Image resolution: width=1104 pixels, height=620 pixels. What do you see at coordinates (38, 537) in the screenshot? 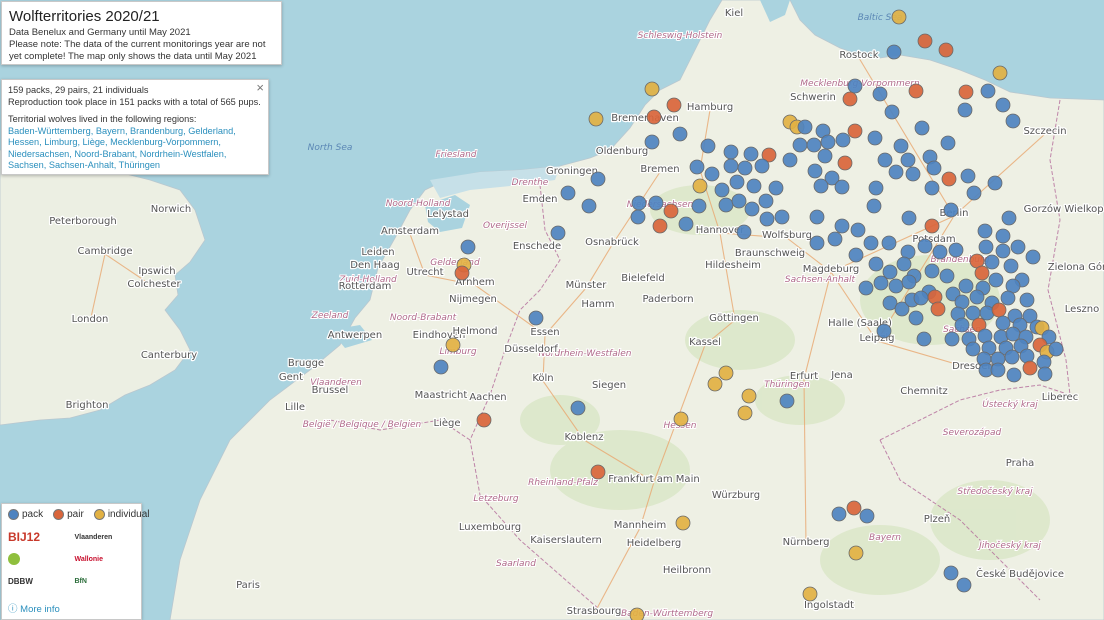
I see `logo-bij12: BIJ12` at bounding box center [38, 537].